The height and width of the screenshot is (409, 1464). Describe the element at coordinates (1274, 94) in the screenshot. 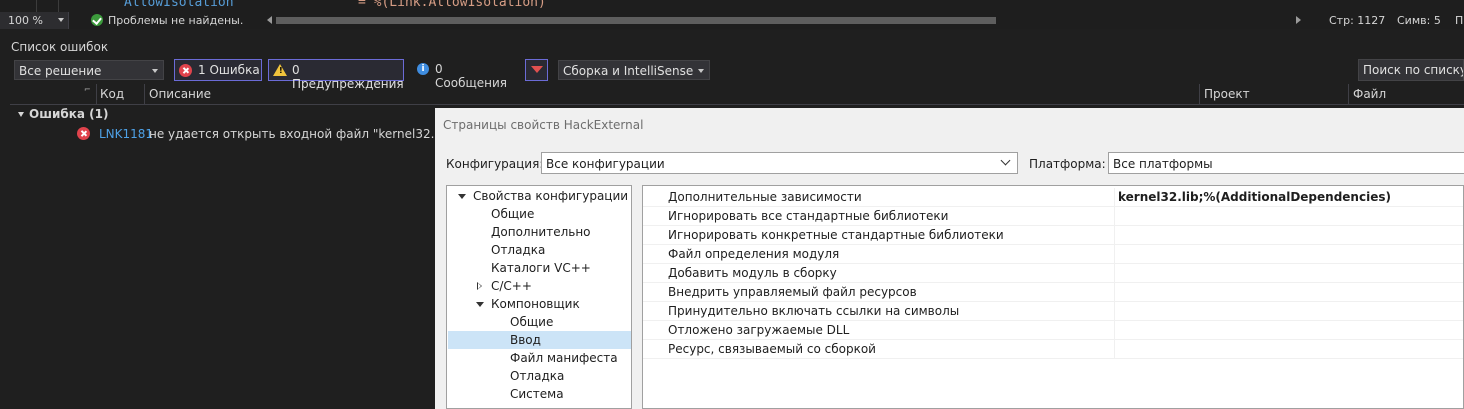

I see `column-project: Проект` at that location.